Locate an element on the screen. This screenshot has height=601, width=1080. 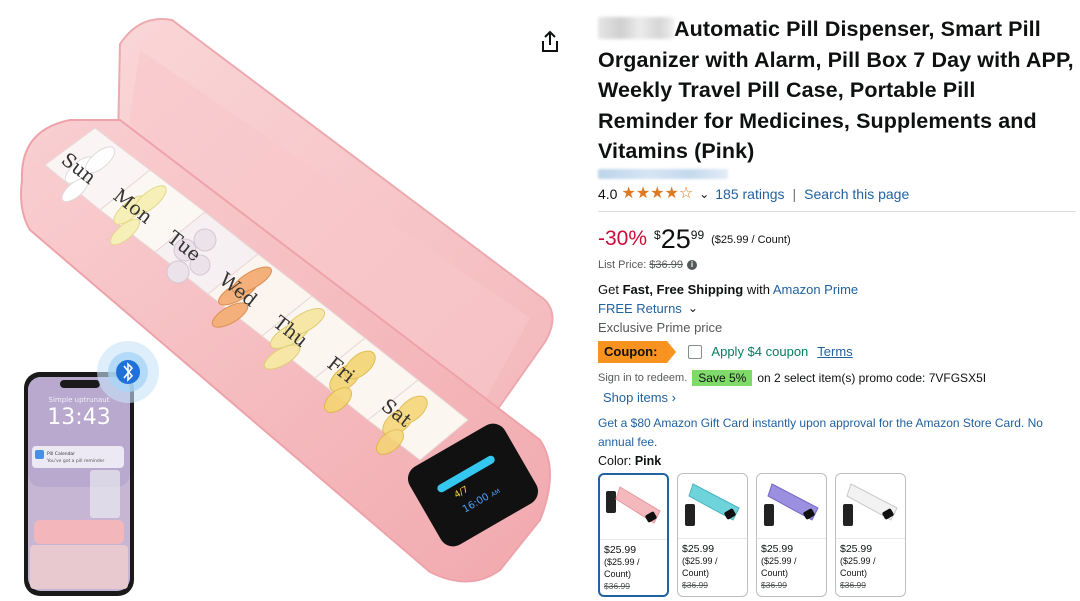
amazon-prime-link: Amazon Prime is located at coordinates (815, 289).